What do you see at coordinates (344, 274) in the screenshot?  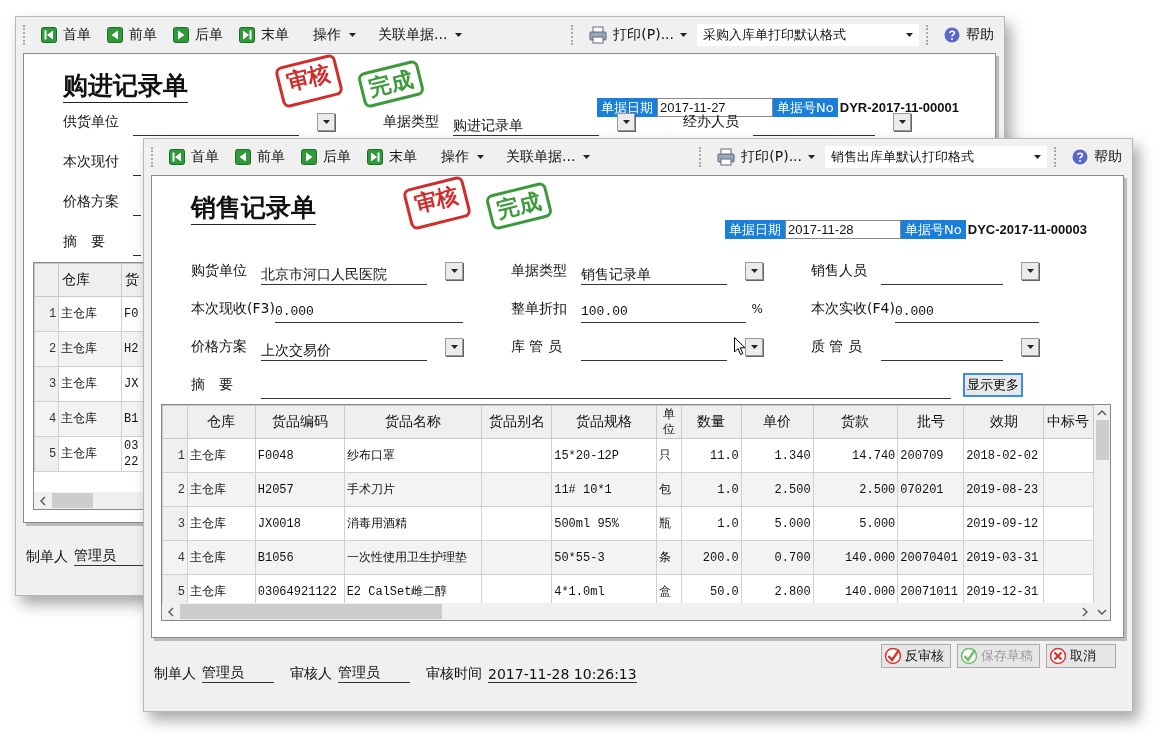 I see `combo-field: 北京市河口人民医院` at bounding box center [344, 274].